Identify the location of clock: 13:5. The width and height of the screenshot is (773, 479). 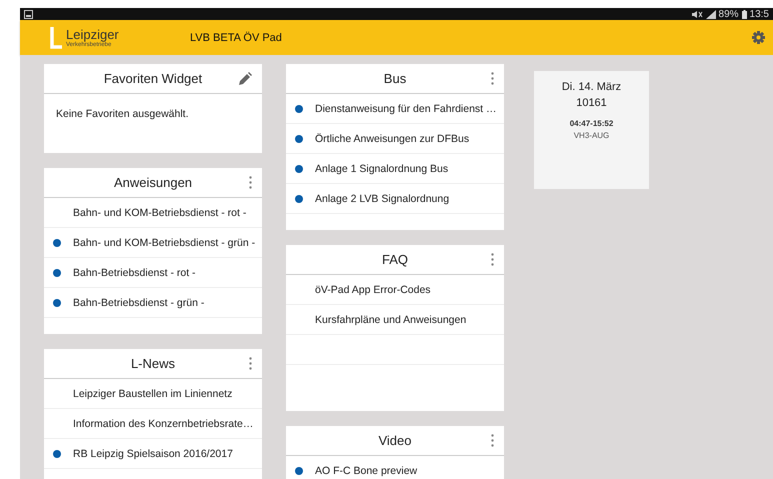
(759, 14).